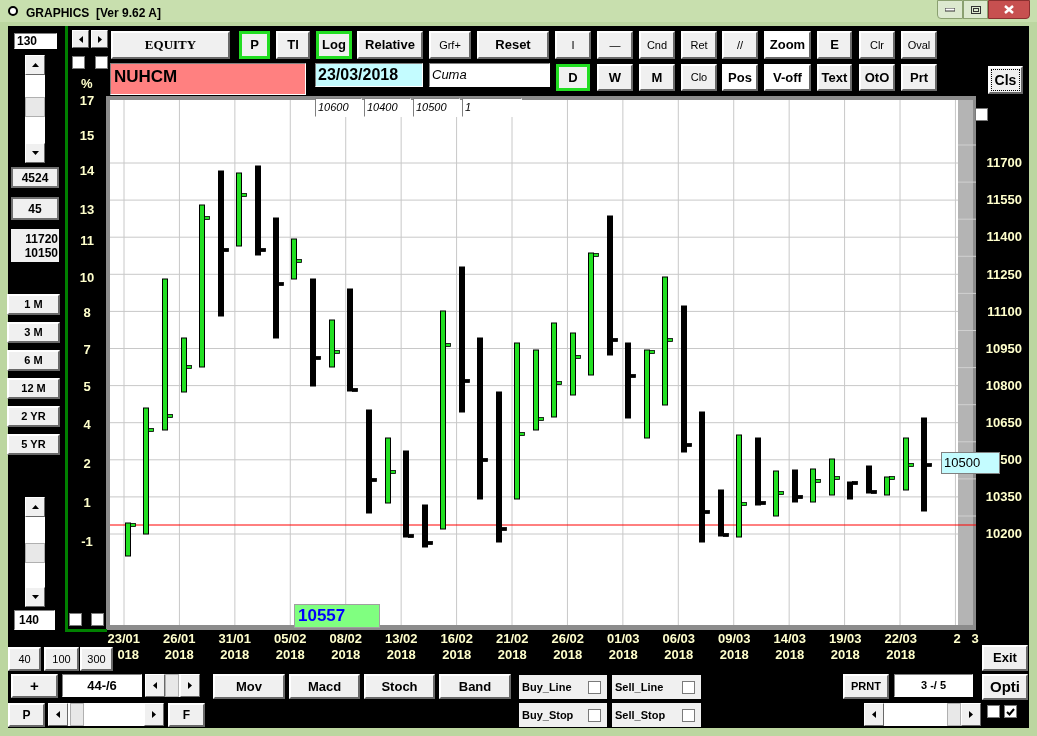 Image resolution: width=1037 pixels, height=736 pixels. Describe the element at coordinates (877, 77) in the screenshot. I see `toolbar-button: OtO` at that location.